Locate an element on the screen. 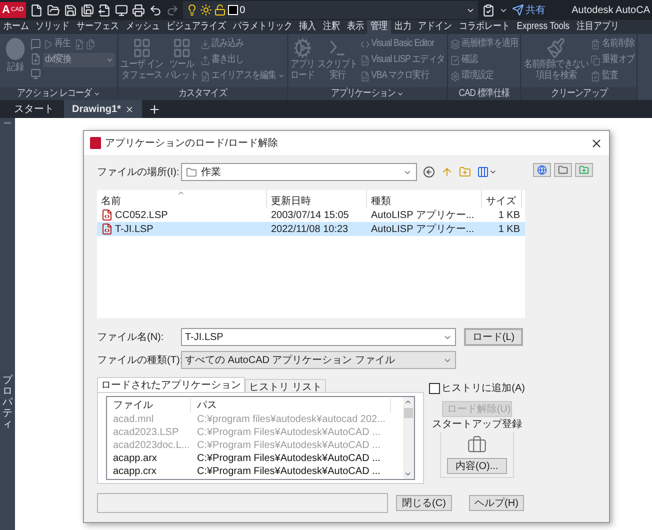 Image resolution: width=652 pixels, height=530 pixels. location-dropdown: 作業 is located at coordinates (299, 172).